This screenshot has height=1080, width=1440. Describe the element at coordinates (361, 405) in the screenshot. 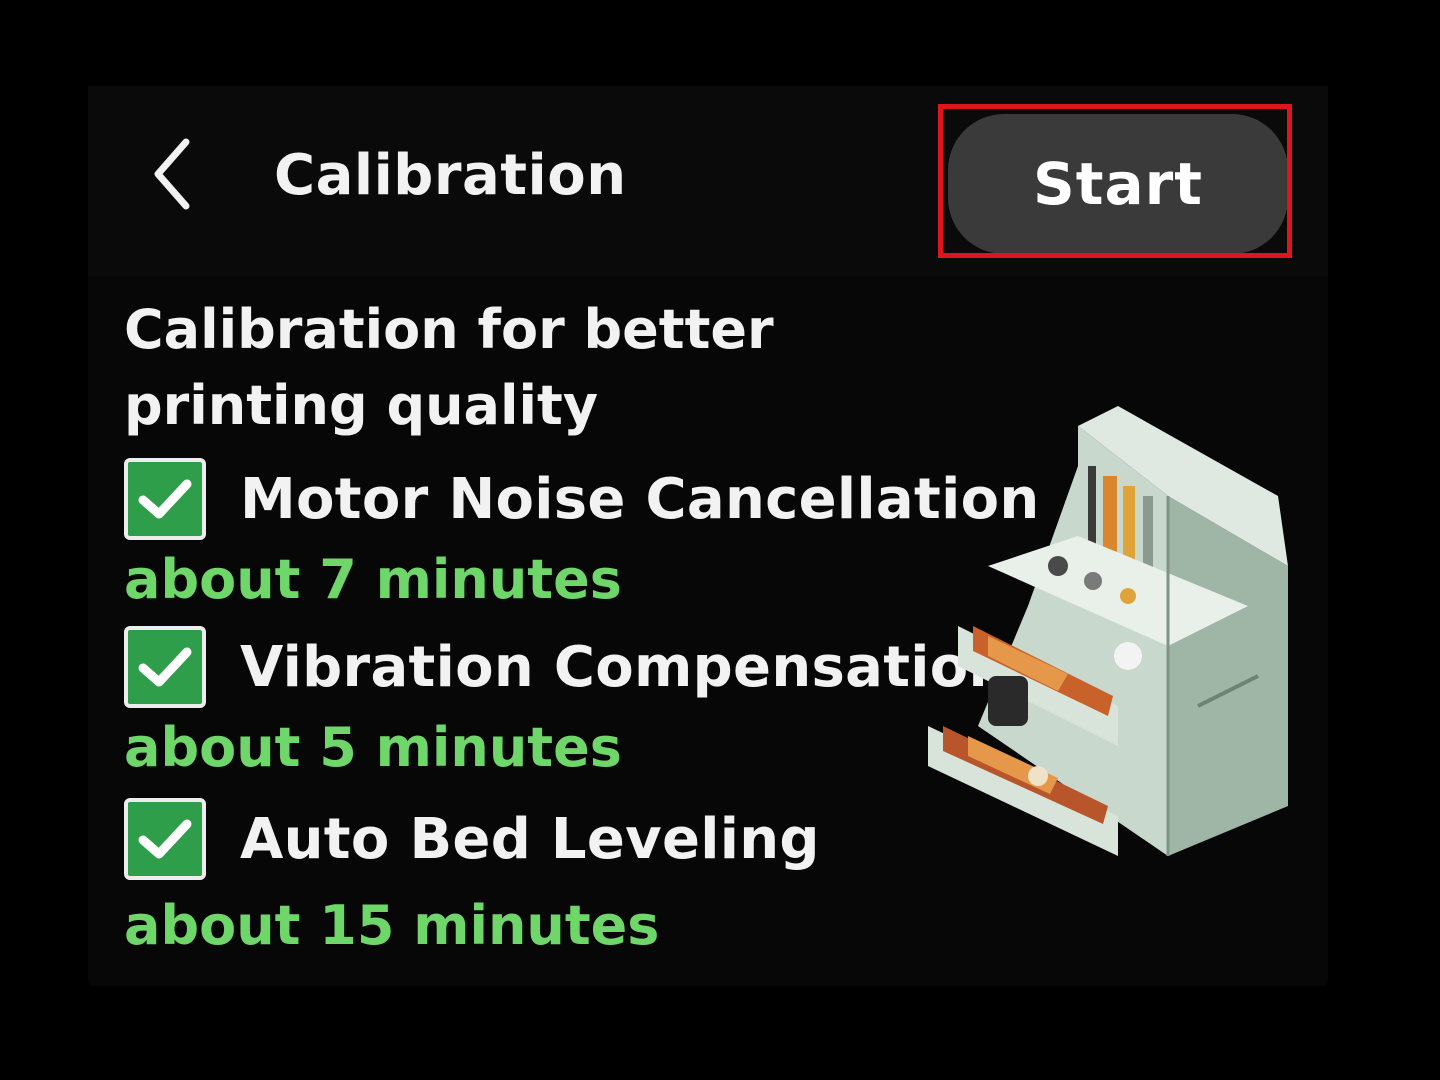

I see `description-line-2: printing quality` at that location.